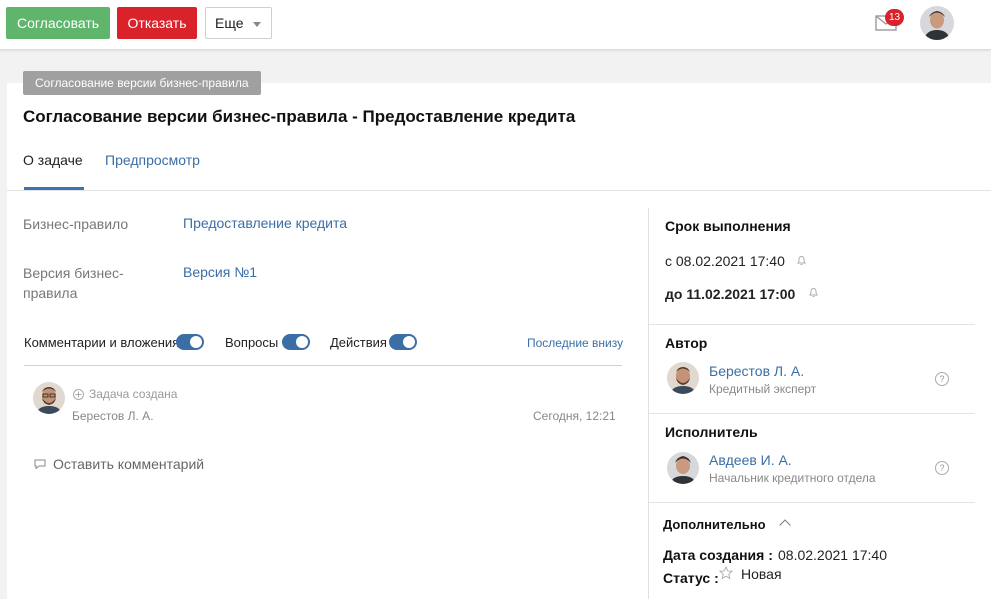  I want to click on rule-label: Бизнес-правило, so click(76, 224).